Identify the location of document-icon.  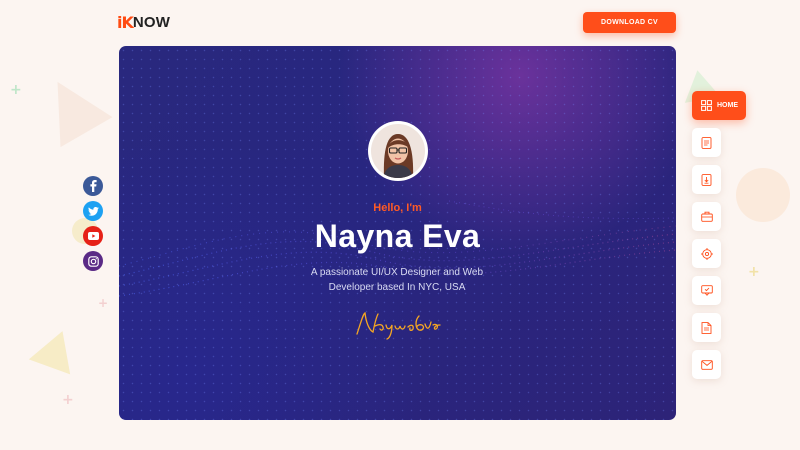
(706, 327).